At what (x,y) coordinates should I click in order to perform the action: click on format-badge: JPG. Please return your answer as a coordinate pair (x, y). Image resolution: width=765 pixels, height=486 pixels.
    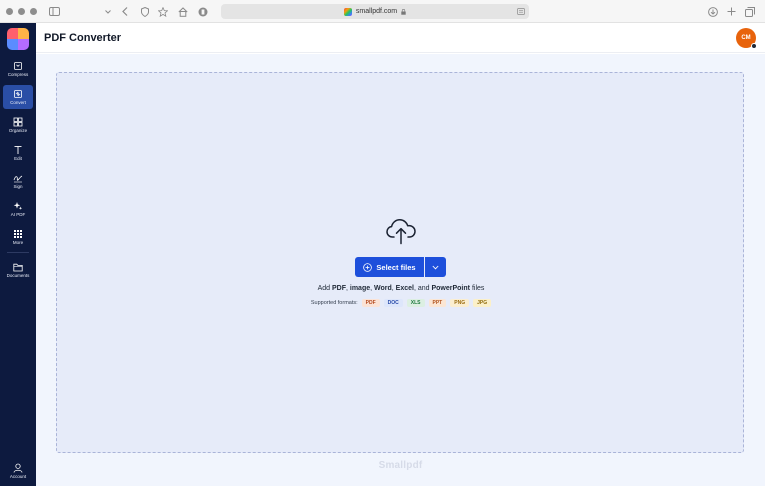
    Looking at the image, I should click on (482, 303).